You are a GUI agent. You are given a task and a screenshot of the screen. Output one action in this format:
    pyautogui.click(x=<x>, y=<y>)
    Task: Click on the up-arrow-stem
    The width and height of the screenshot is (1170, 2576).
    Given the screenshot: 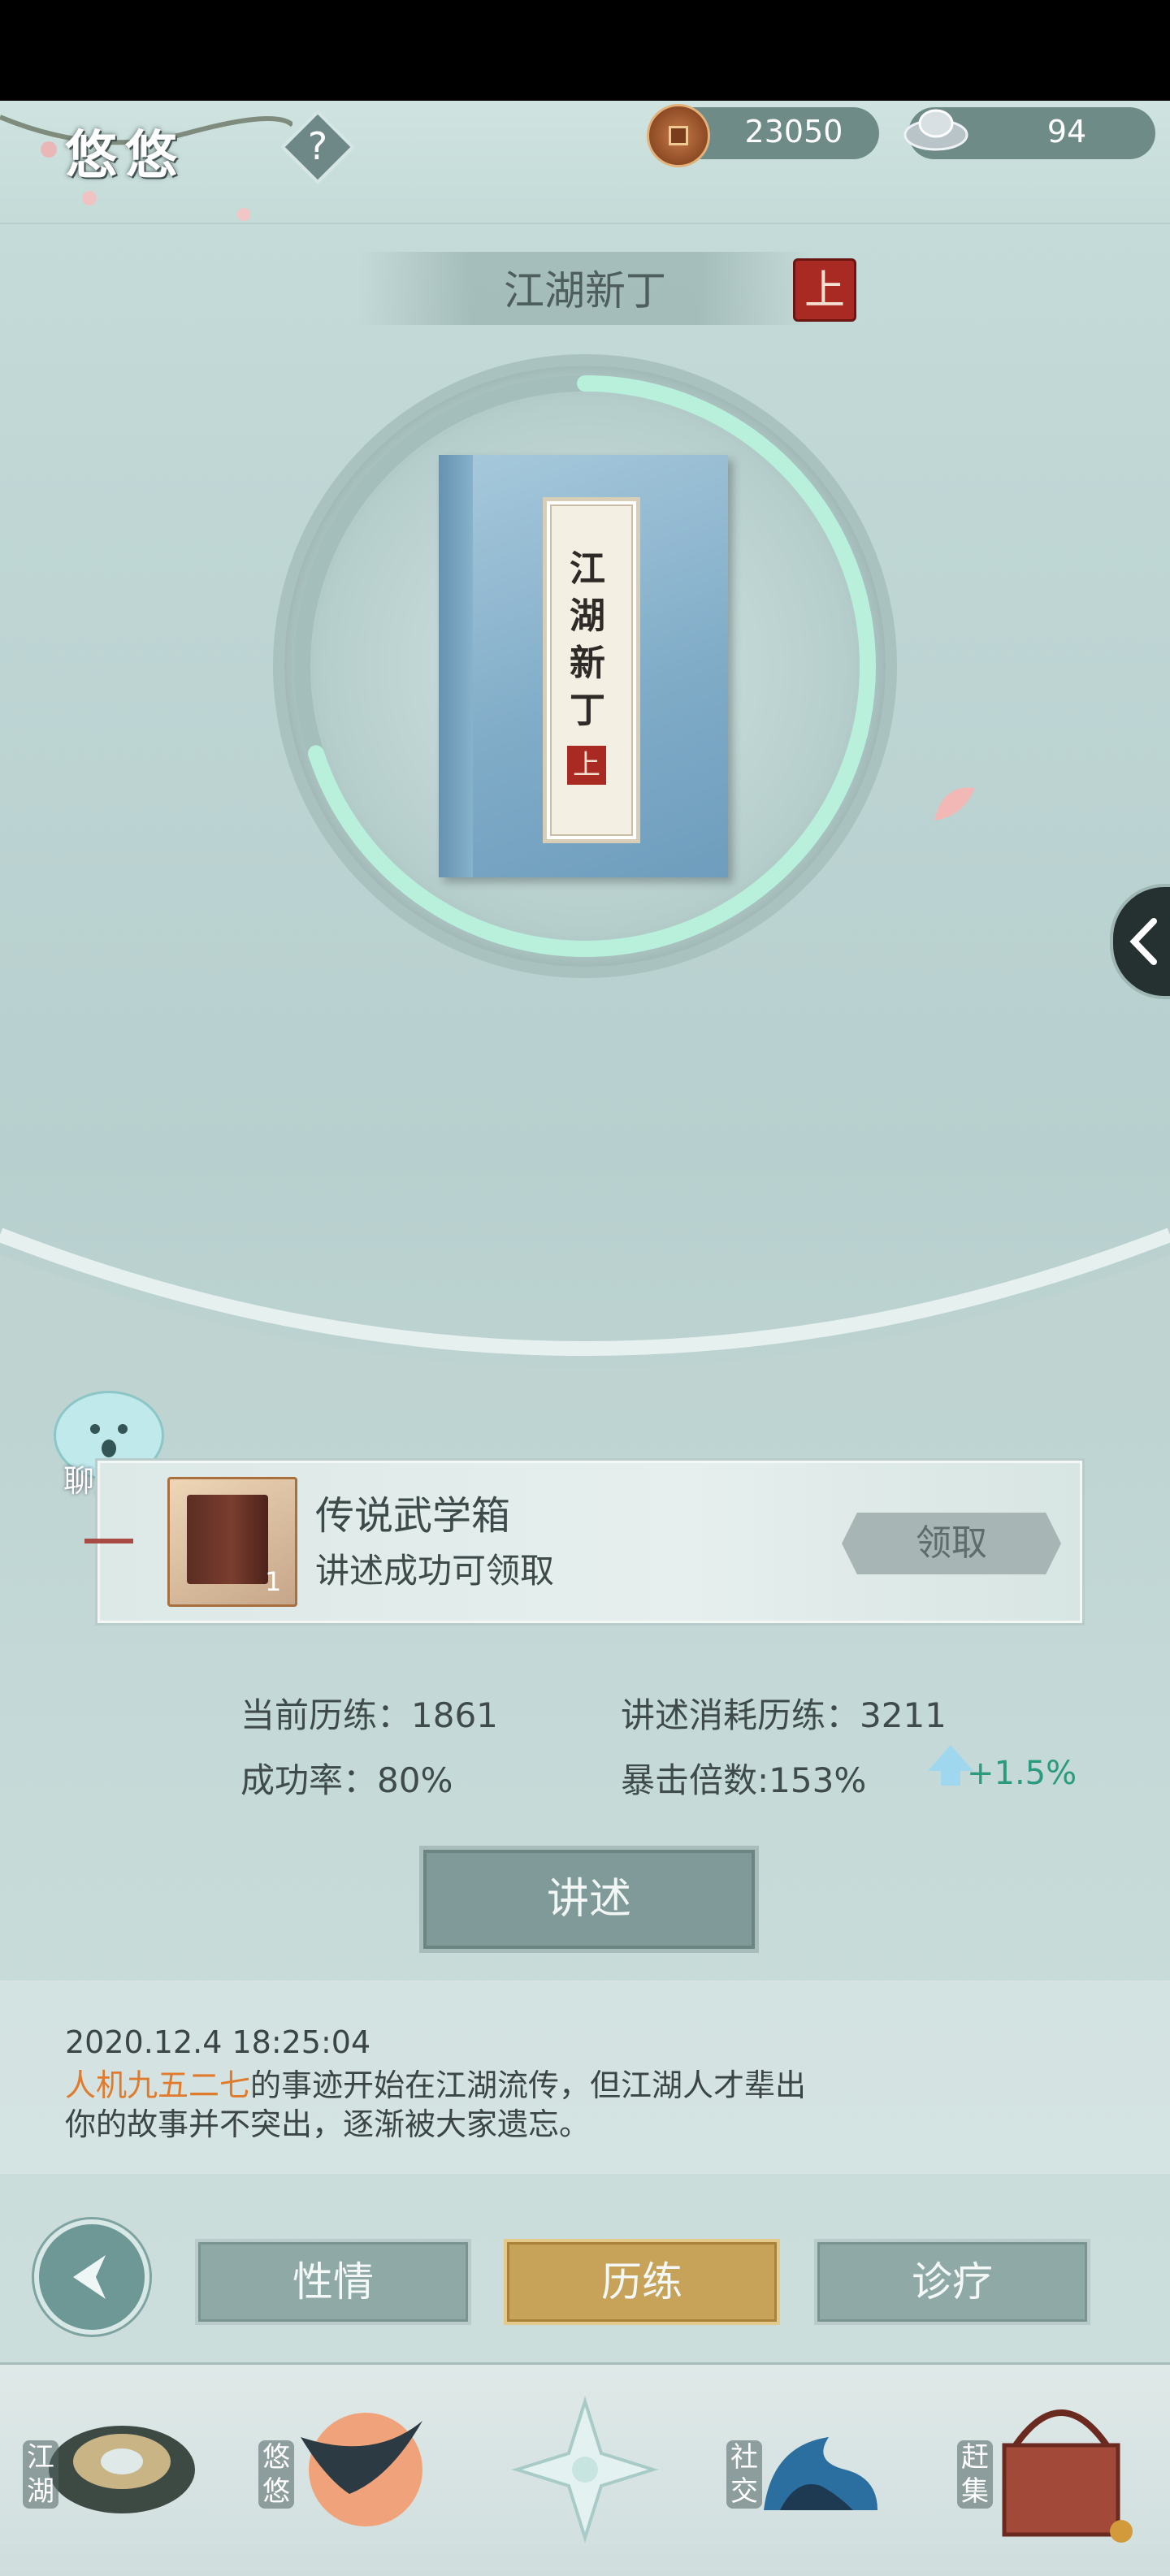 What is the action you would take?
    pyautogui.click(x=950, y=1777)
    